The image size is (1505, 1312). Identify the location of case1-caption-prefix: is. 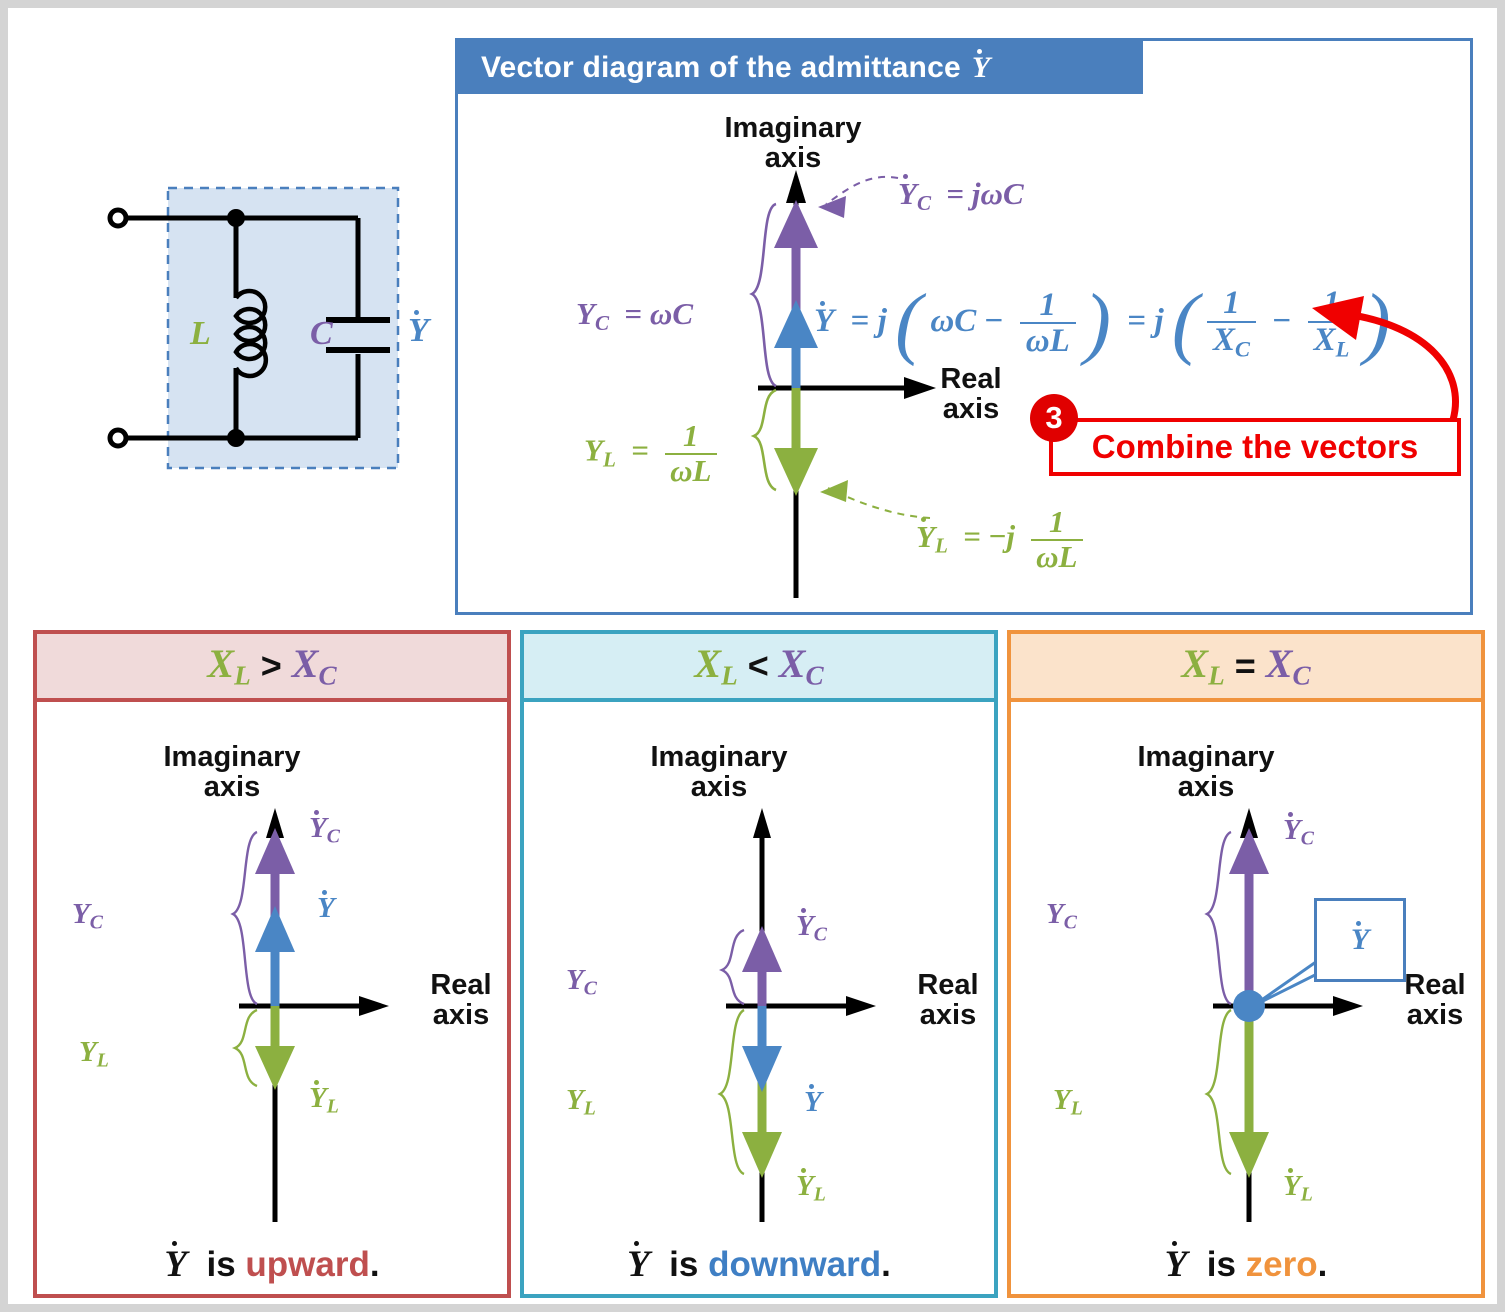
(221, 1264).